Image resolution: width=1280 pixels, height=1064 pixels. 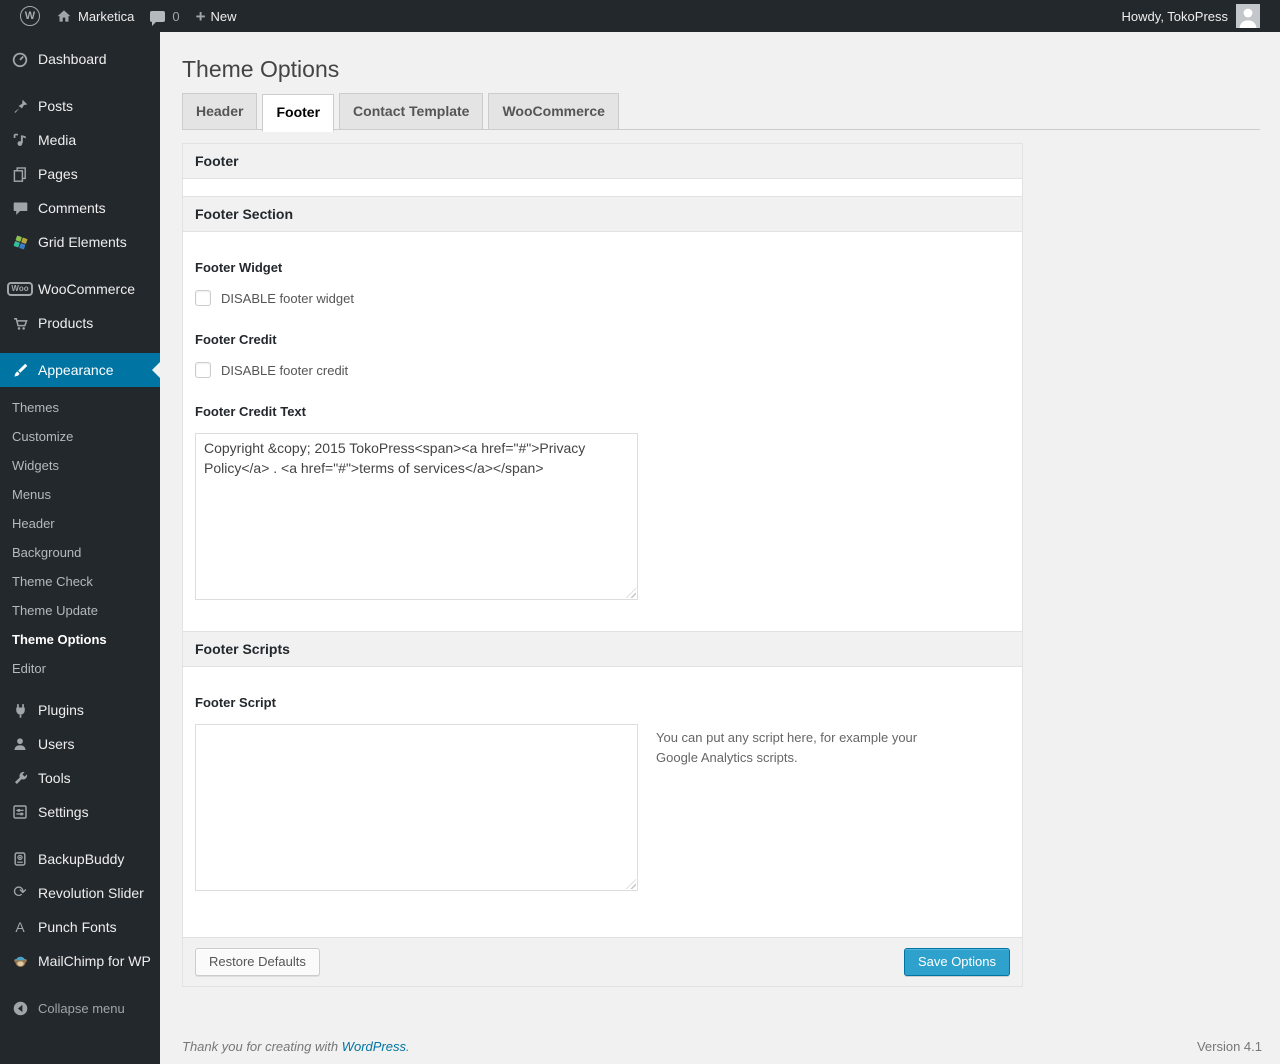 What do you see at coordinates (57, 140) in the screenshot?
I see `sidebar-label: Media` at bounding box center [57, 140].